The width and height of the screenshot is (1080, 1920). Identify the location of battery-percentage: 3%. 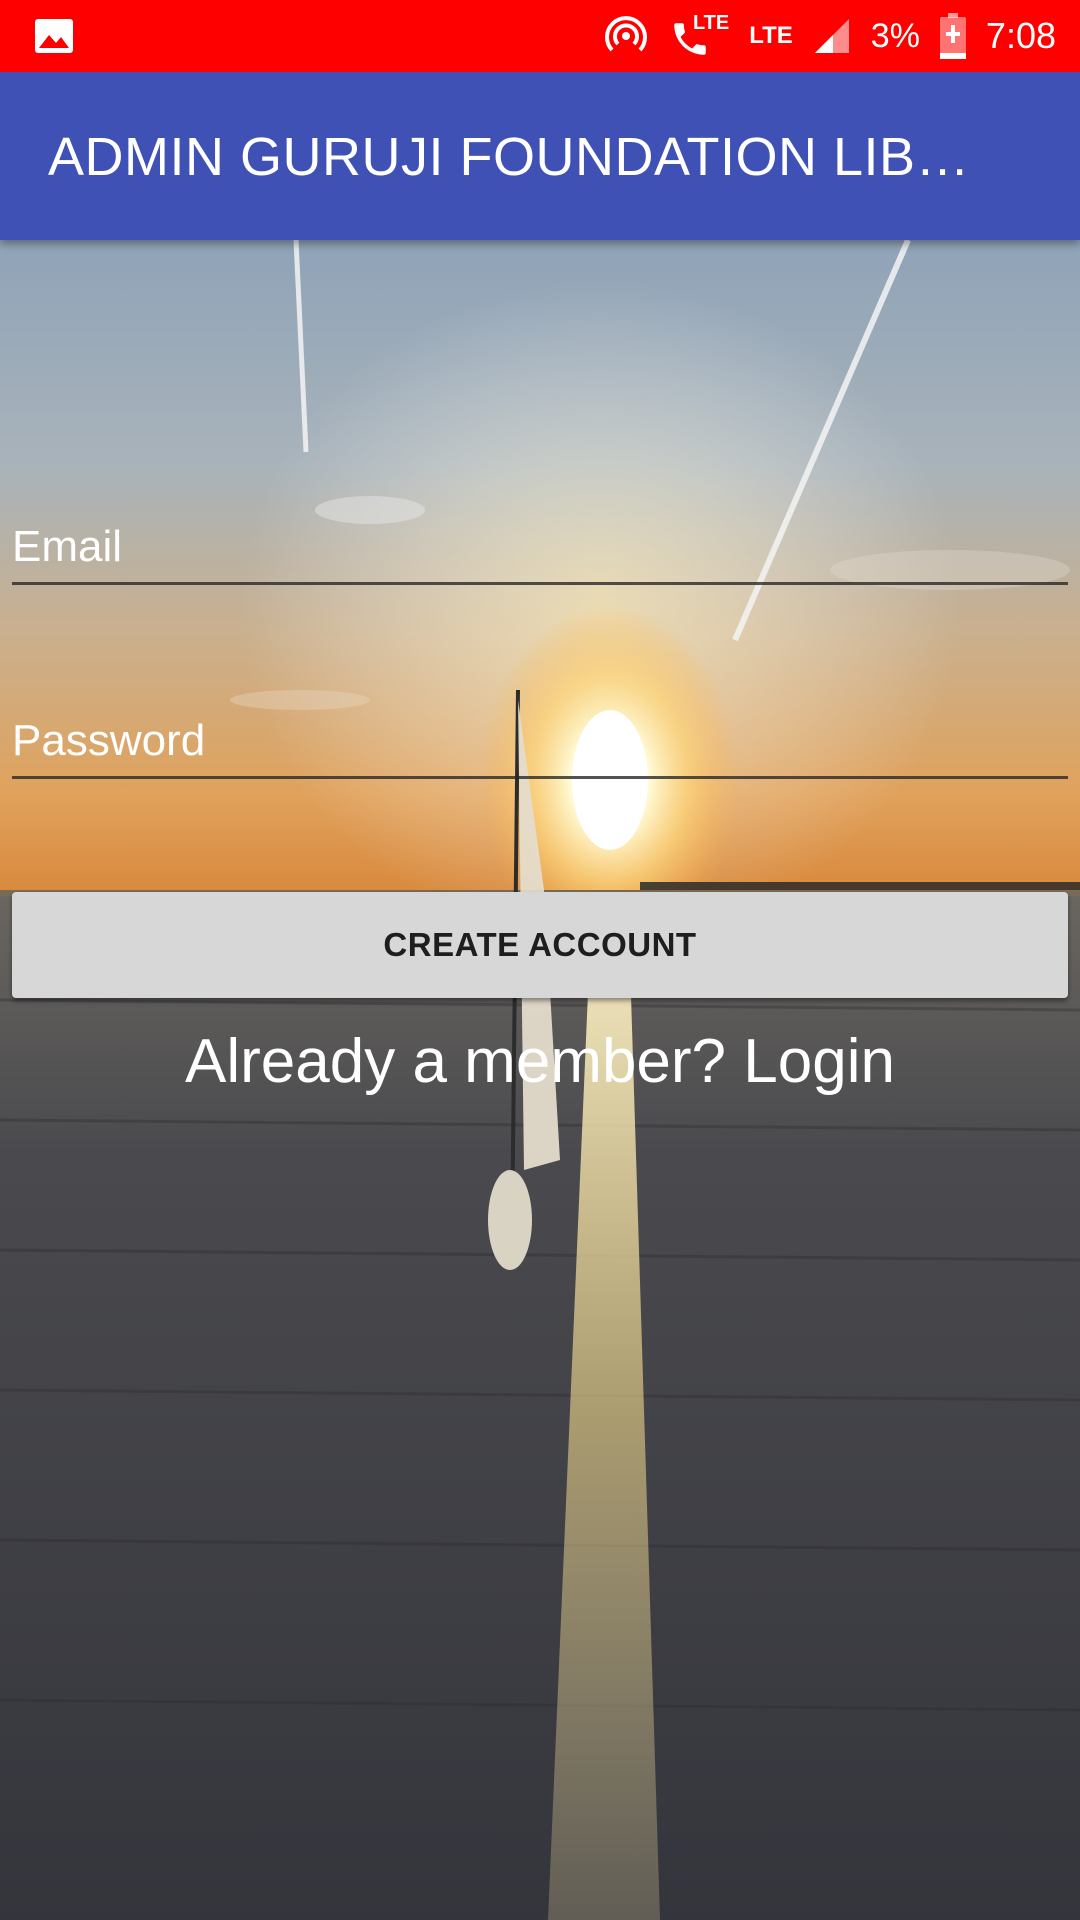
(895, 36).